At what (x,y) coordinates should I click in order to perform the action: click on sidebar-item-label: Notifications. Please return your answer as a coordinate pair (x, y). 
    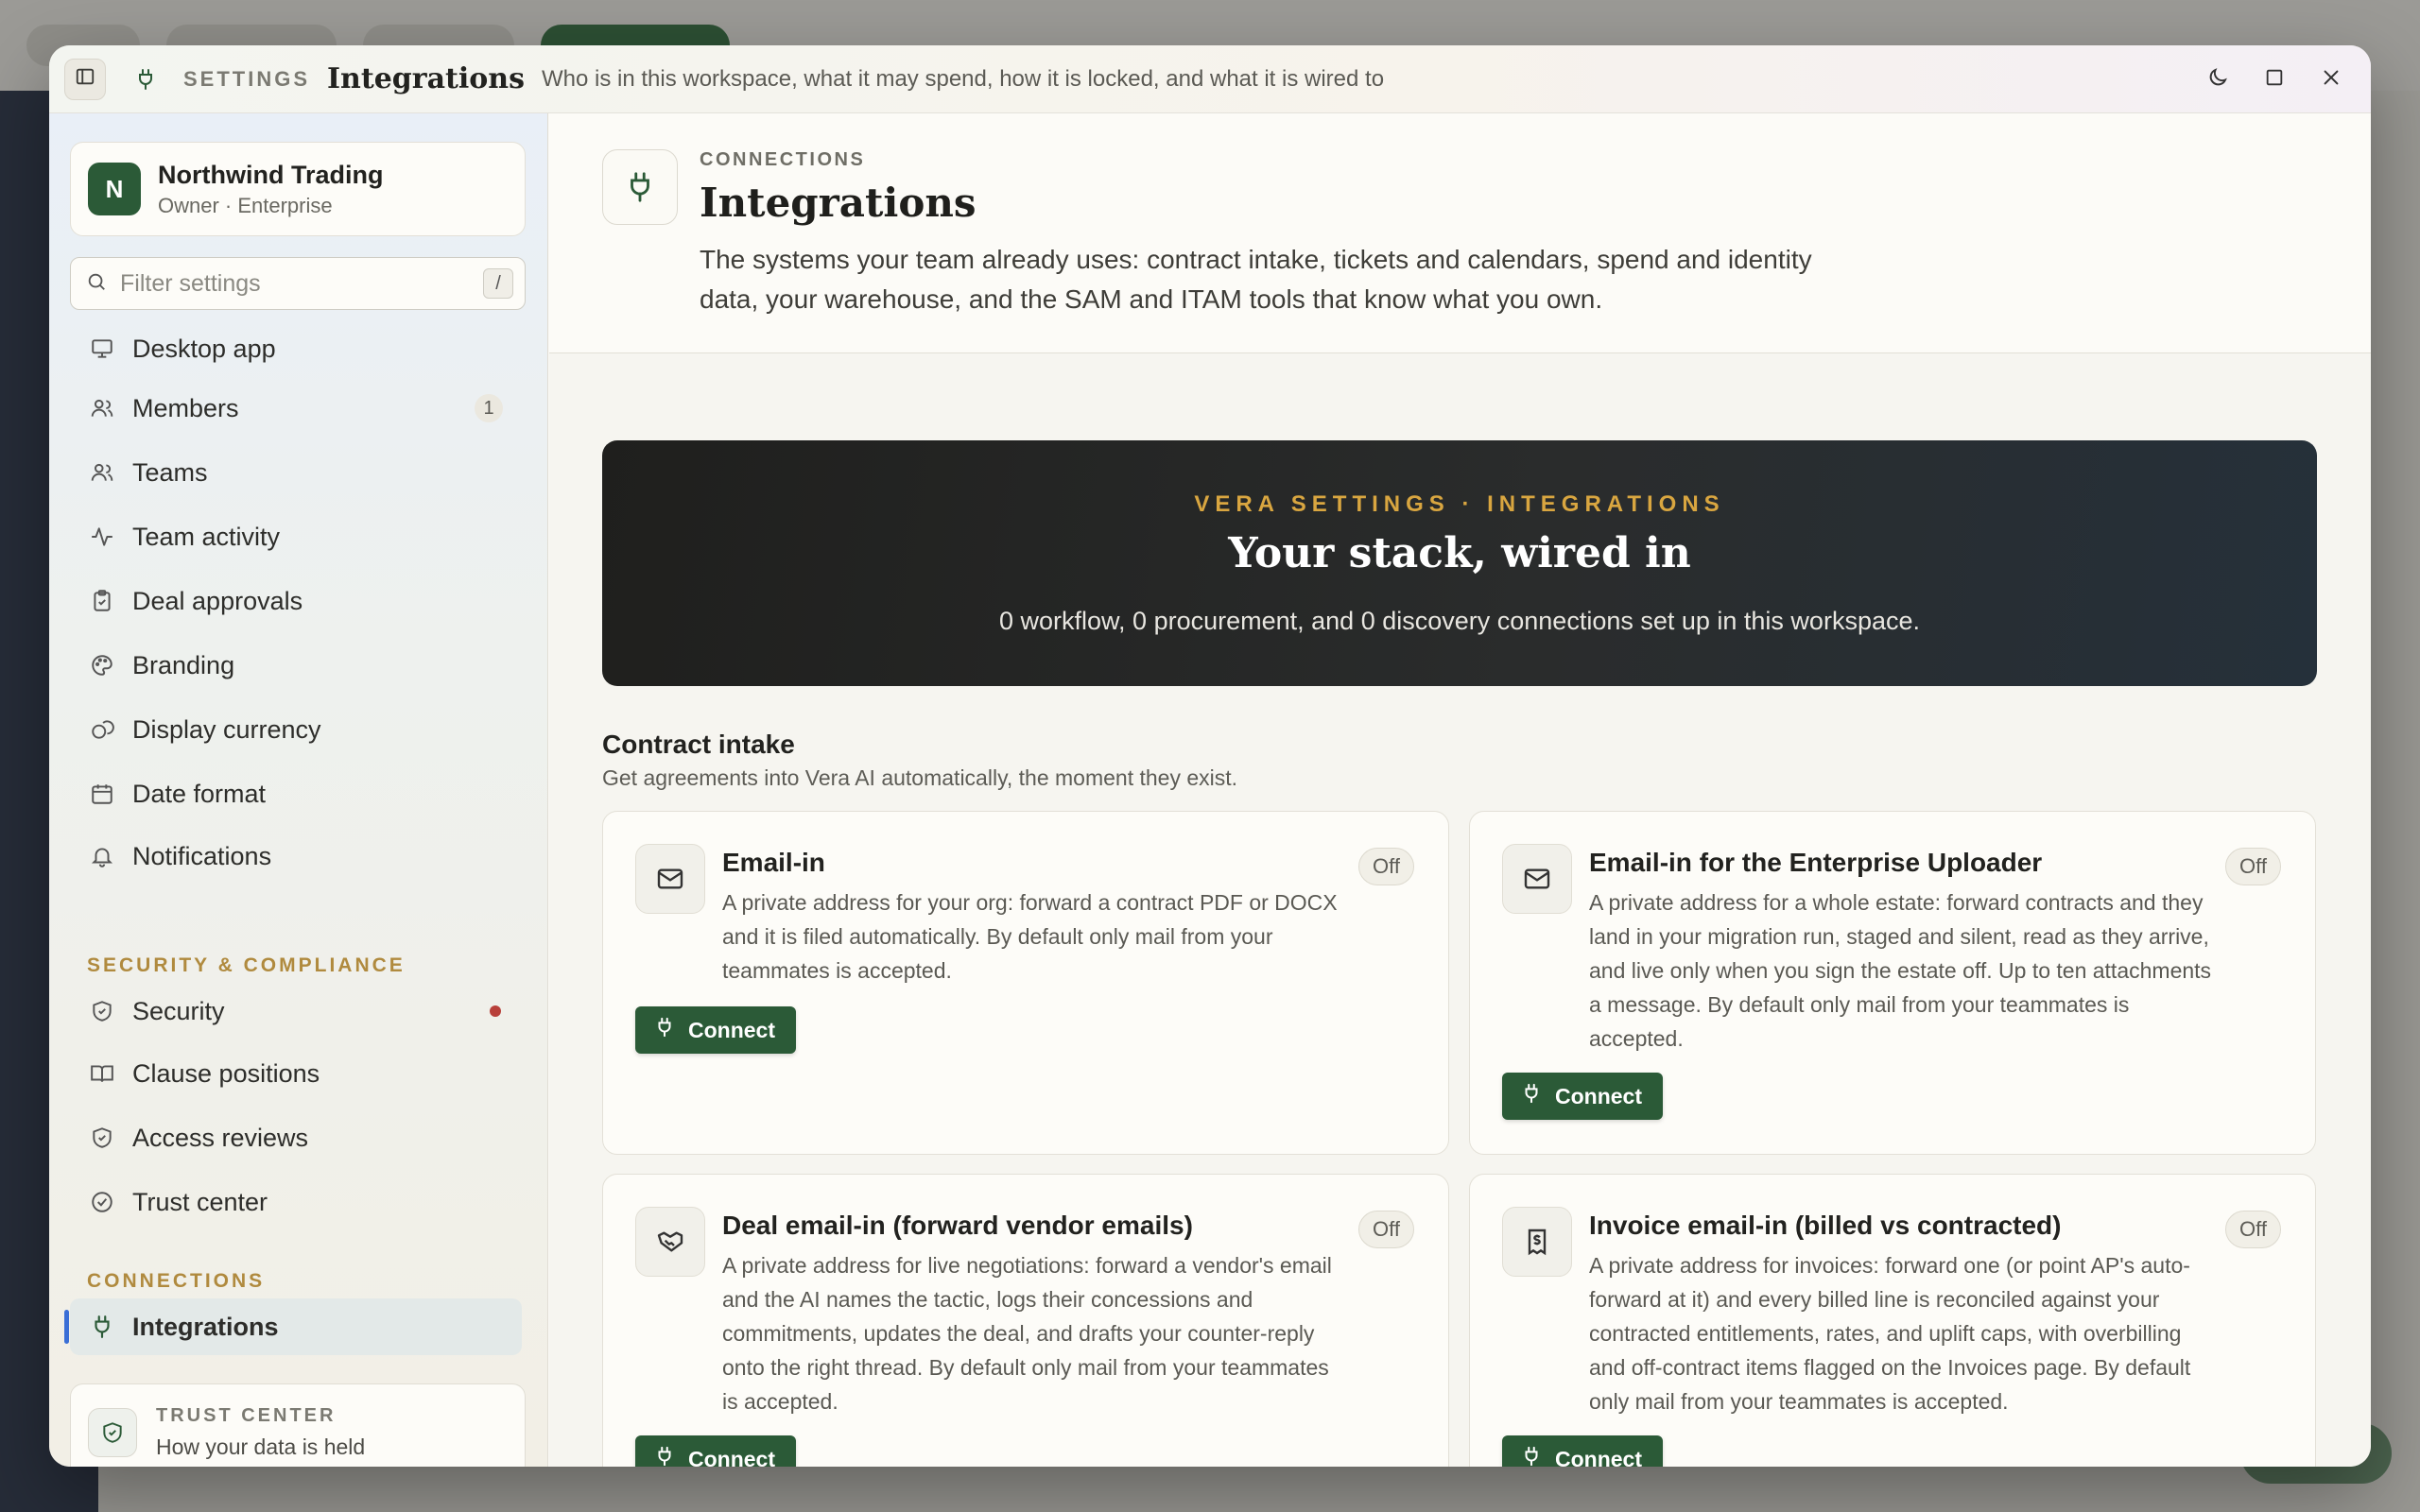
    Looking at the image, I should click on (202, 855).